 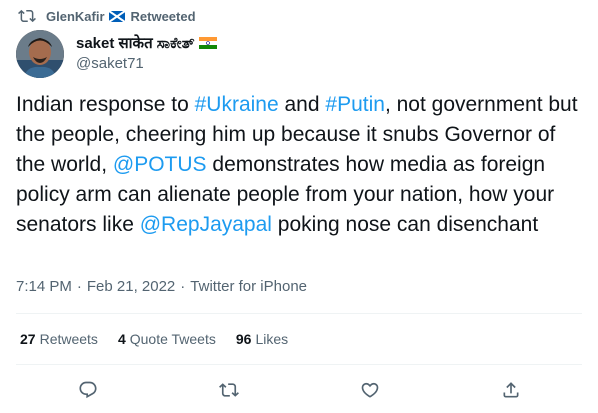 I want to click on tweet-date: Feb 21, 2022, so click(x=131, y=286).